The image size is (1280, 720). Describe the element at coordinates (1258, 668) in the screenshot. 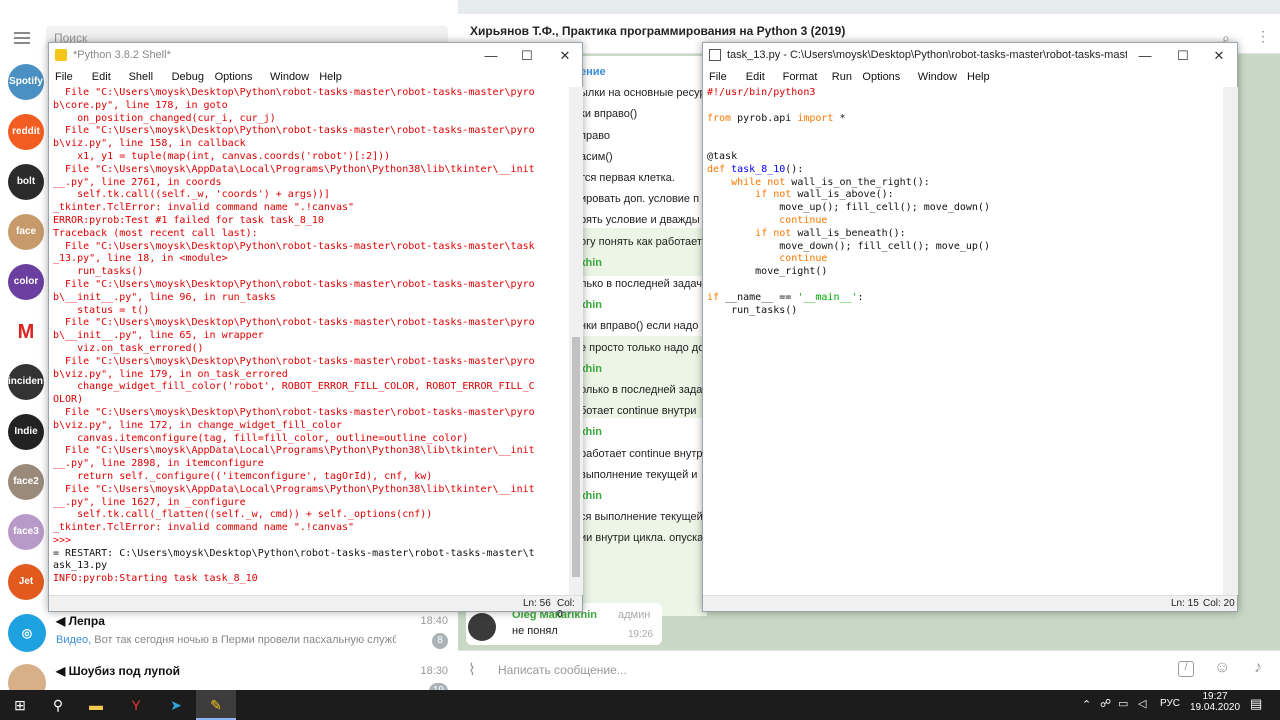

I see `microphone-icon: ♪` at that location.